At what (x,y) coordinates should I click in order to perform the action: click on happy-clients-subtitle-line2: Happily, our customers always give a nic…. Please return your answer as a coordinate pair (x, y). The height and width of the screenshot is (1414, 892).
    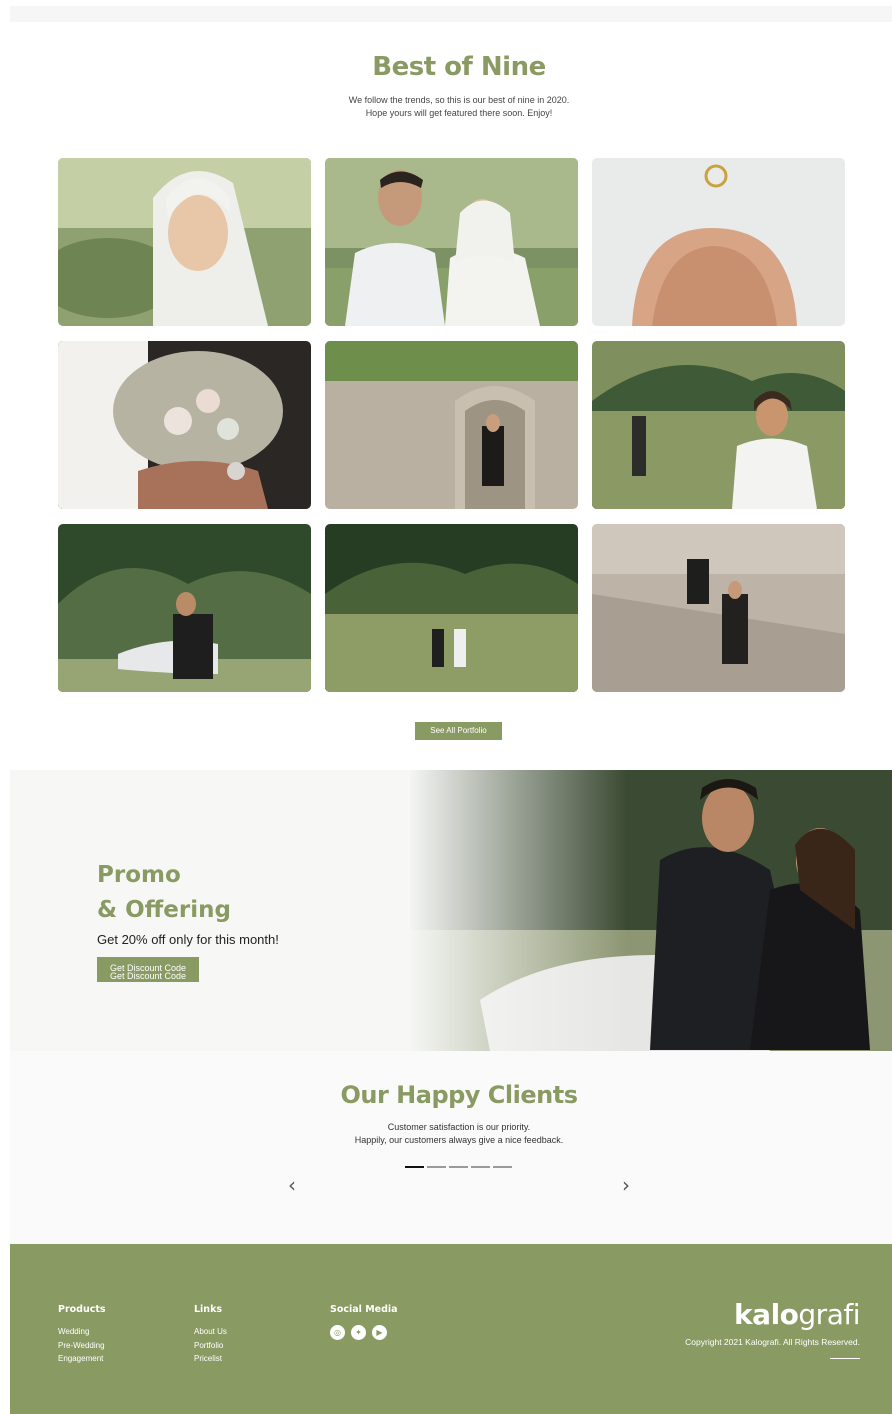
    Looking at the image, I should click on (459, 1140).